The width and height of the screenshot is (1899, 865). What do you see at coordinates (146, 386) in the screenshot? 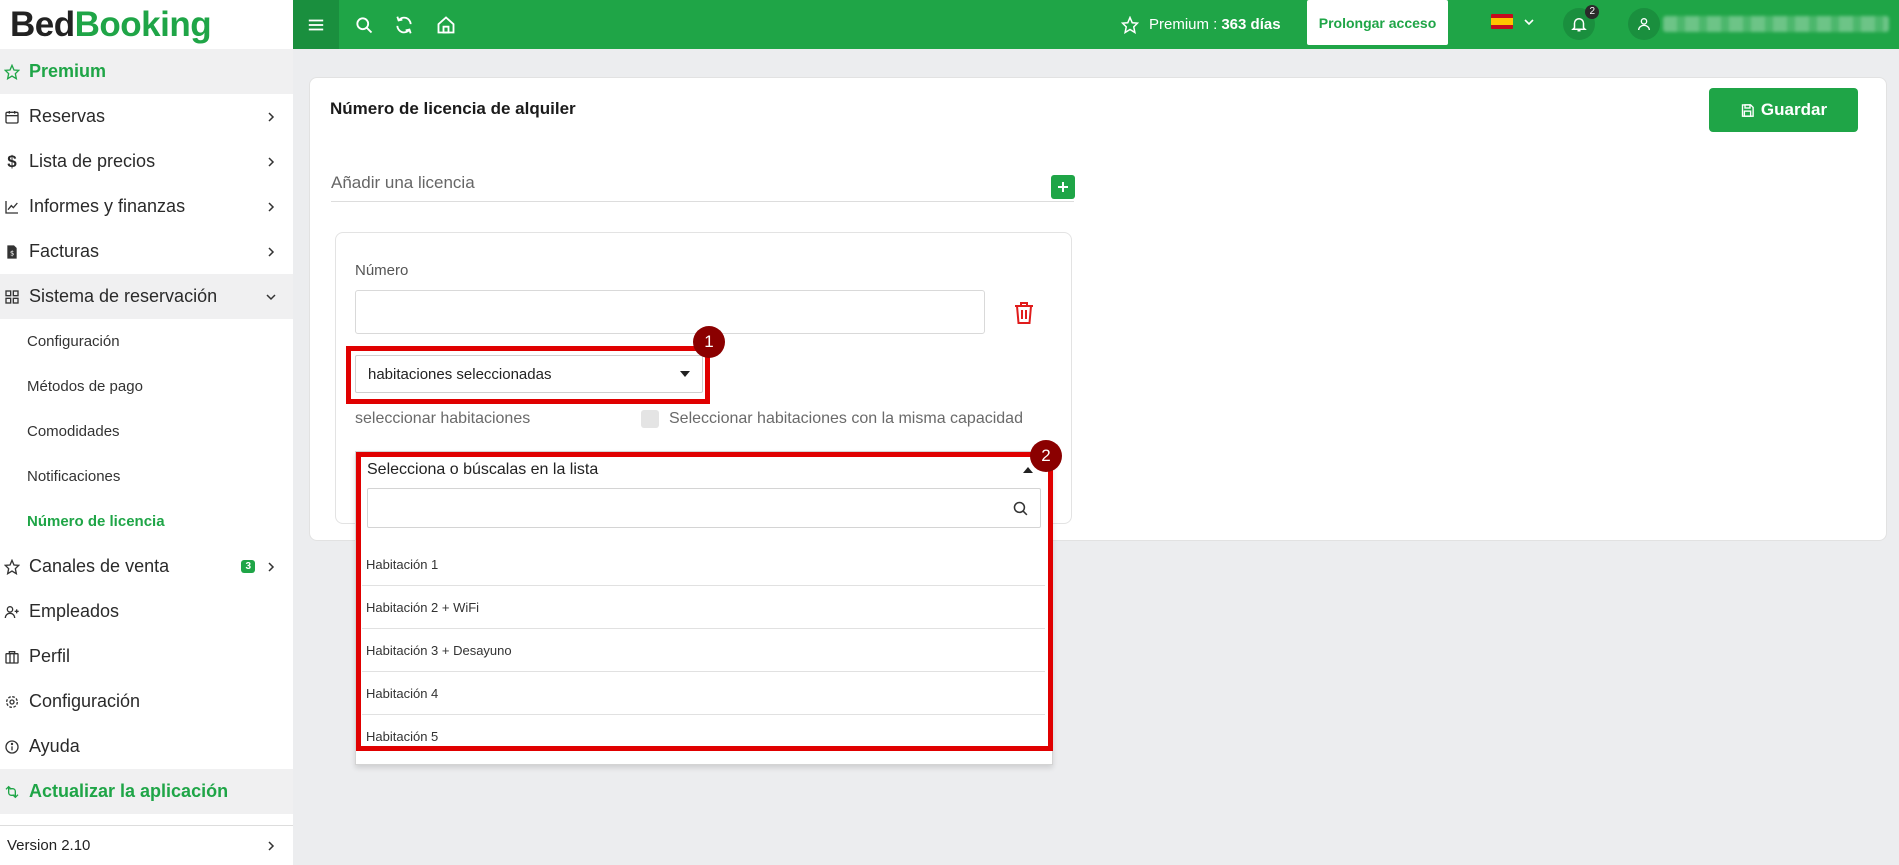
I see `subitem-metodos-pago: Métodos de pago` at bounding box center [146, 386].